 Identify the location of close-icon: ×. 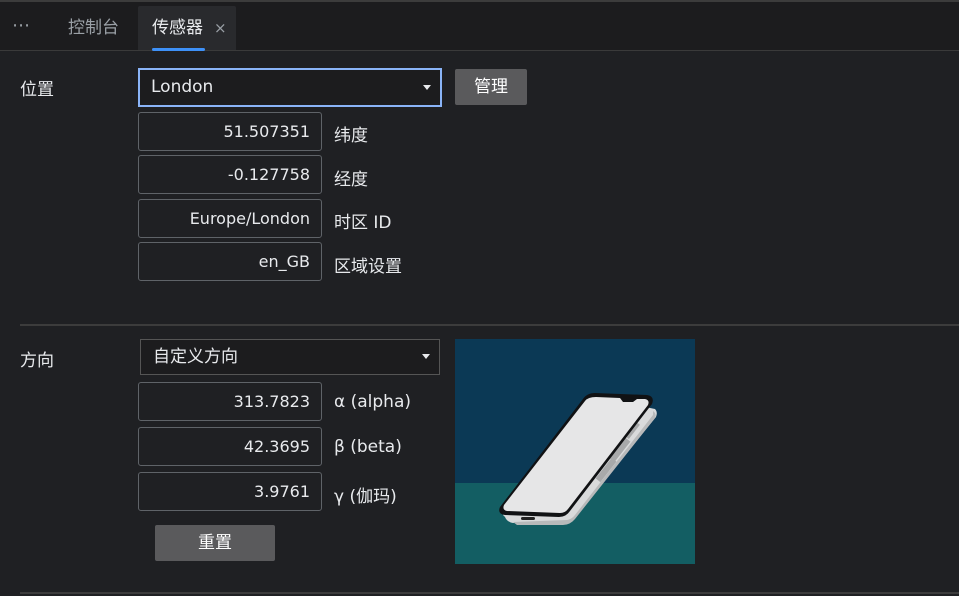
(220, 28).